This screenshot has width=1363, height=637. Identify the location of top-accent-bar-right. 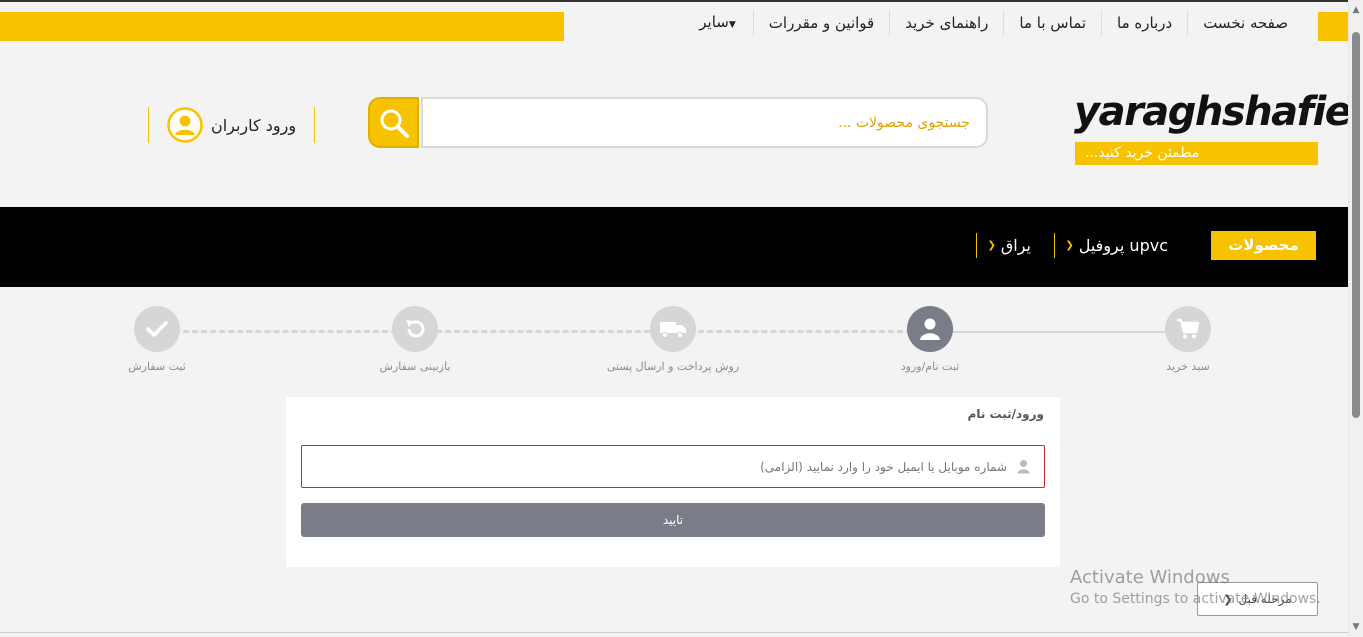
(1333, 26).